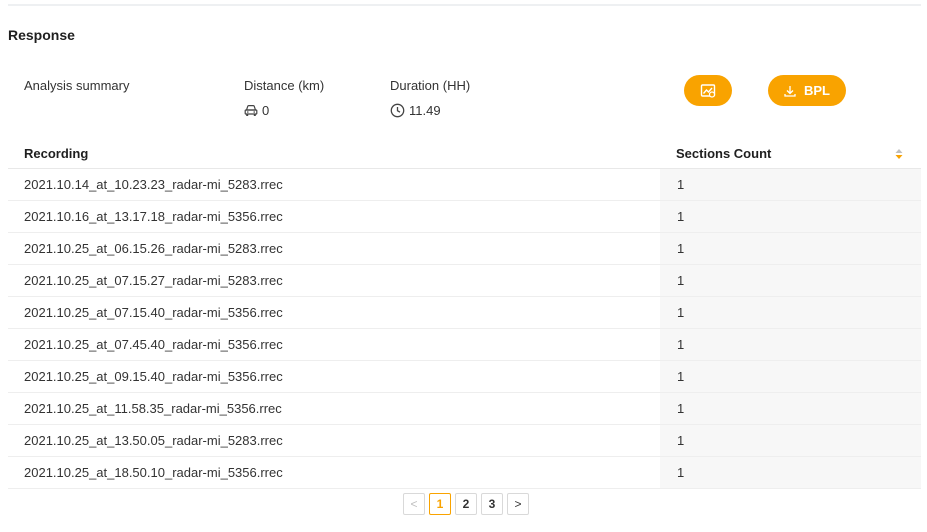  I want to click on pagination: < 1 2 3 >, so click(466, 504).